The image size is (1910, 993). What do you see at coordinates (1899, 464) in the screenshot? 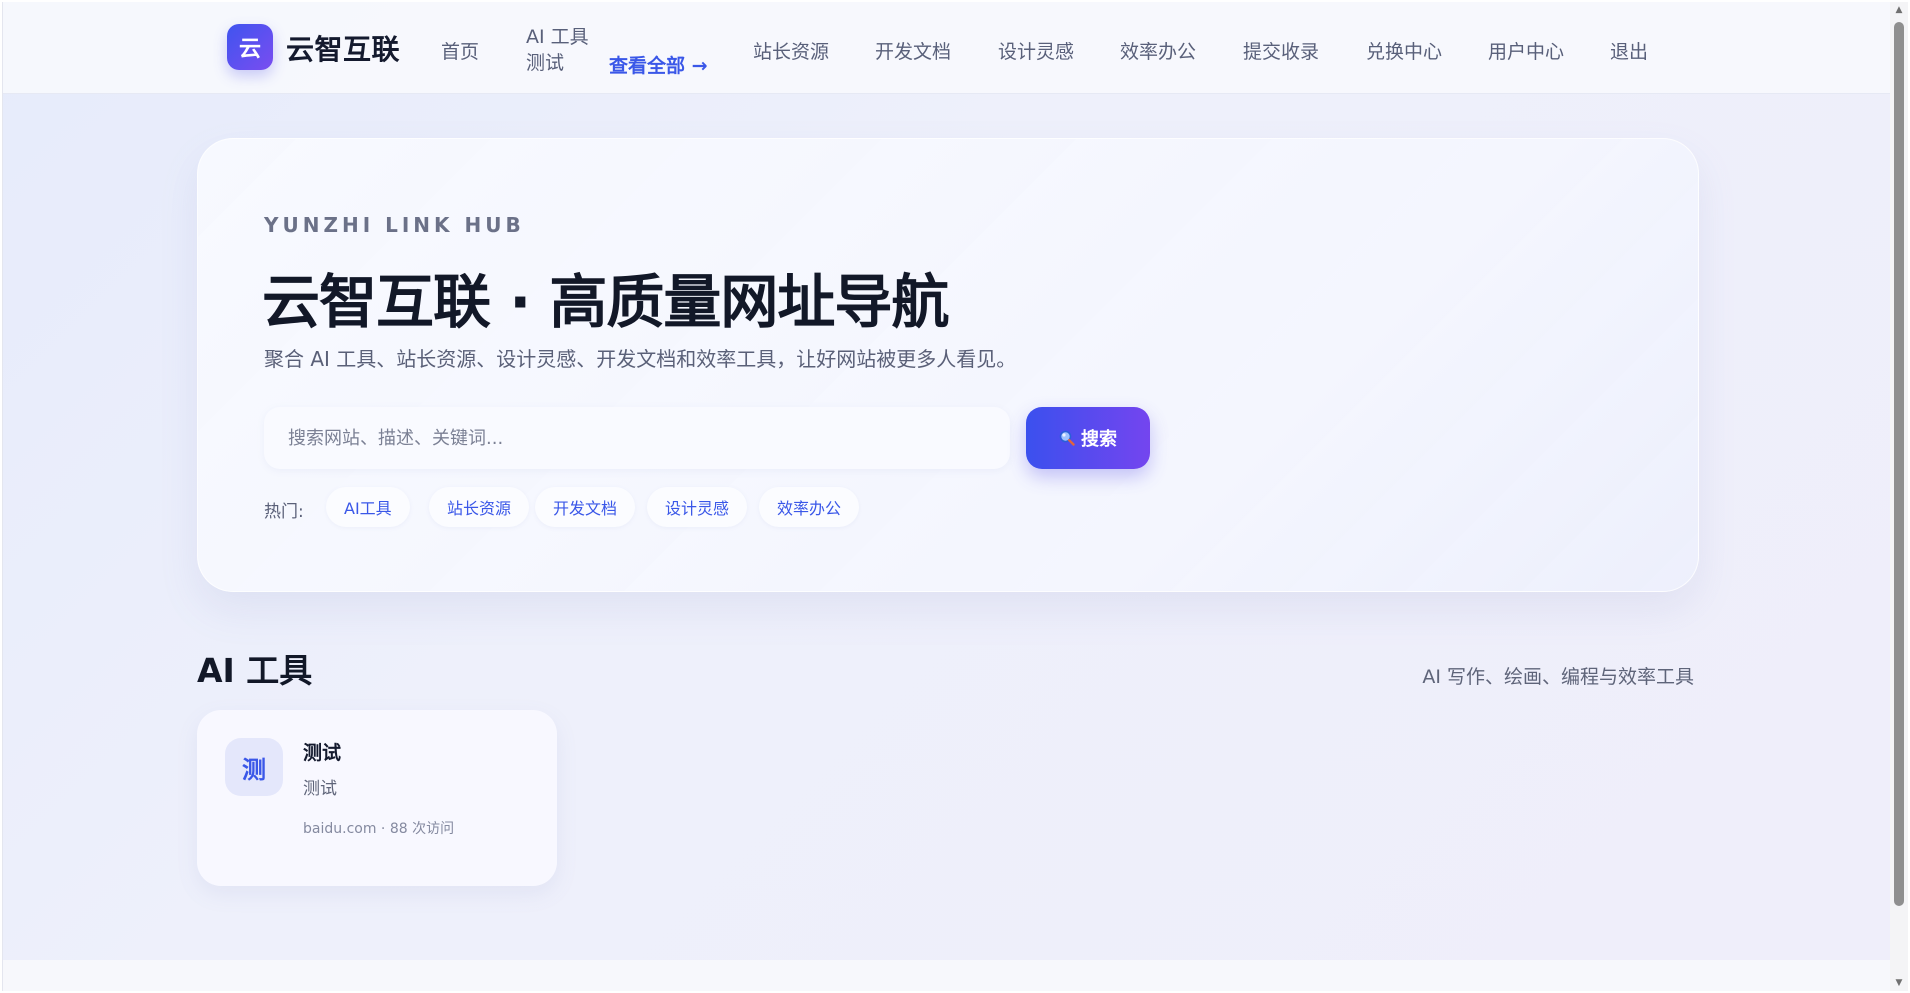
I see `scrollbar-thumb` at bounding box center [1899, 464].